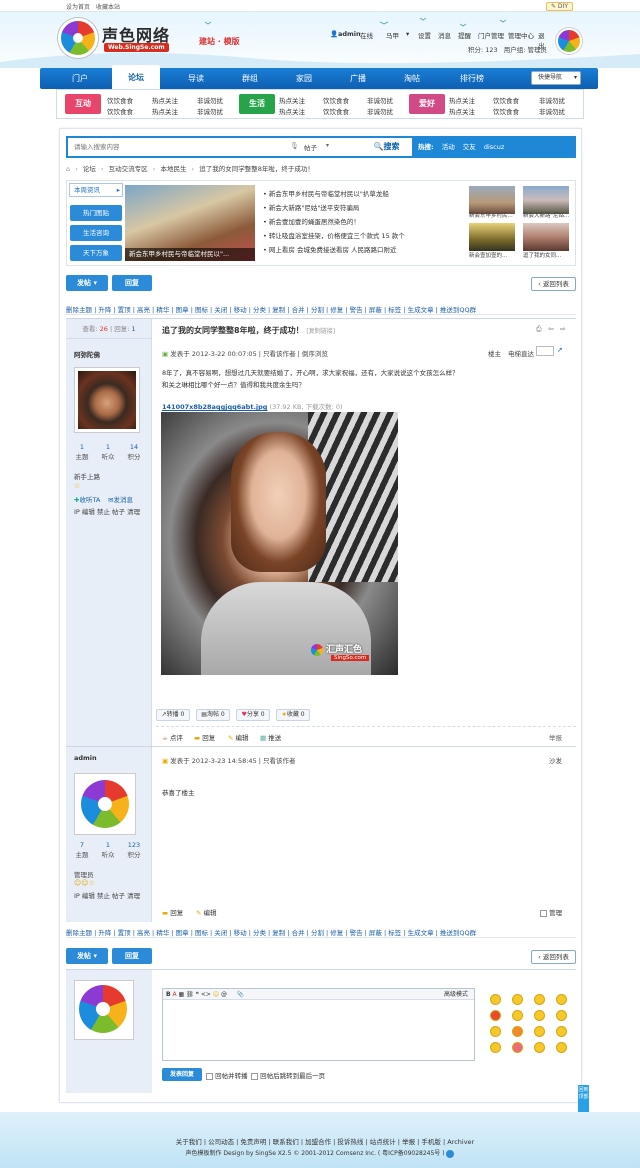 The width and height of the screenshot is (640, 1168). Describe the element at coordinates (197, 994) in the screenshot. I see `quote-icon: ❝` at that location.